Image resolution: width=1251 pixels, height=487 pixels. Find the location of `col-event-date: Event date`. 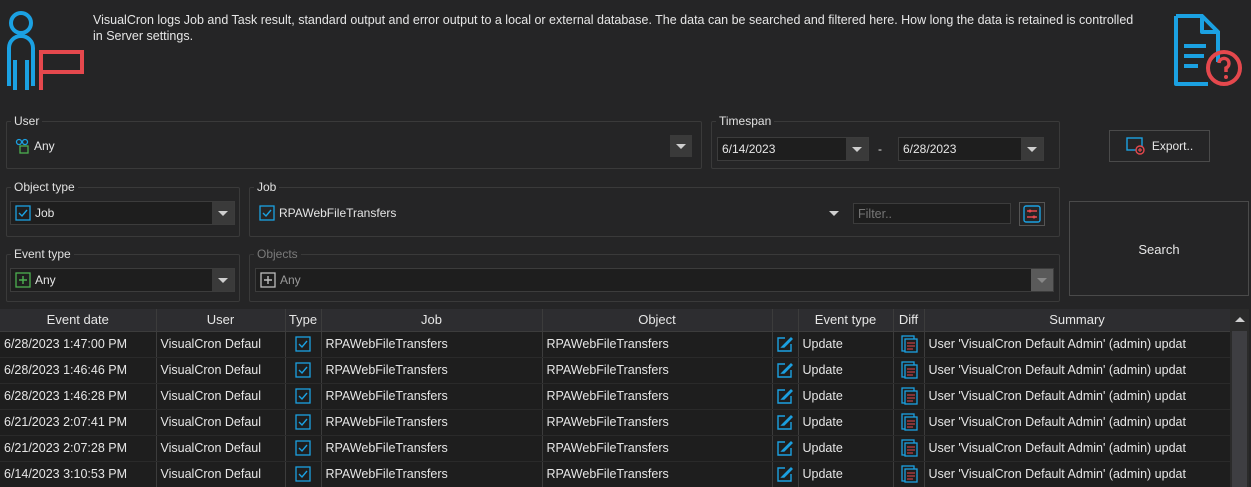

col-event-date: Event date is located at coordinates (78, 320).